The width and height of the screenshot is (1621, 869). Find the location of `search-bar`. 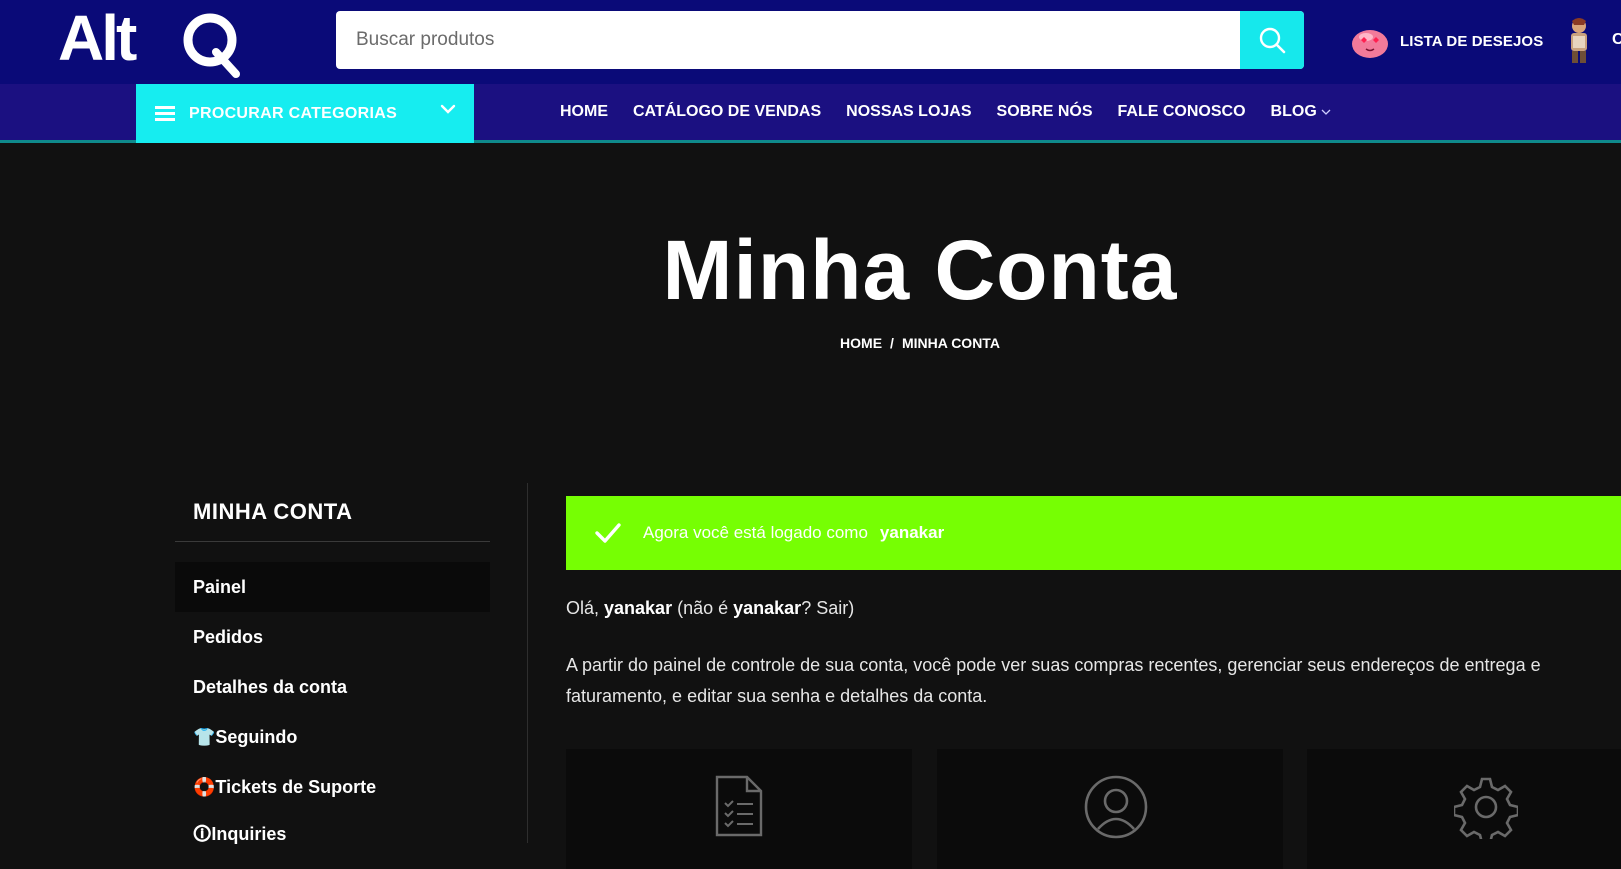

search-bar is located at coordinates (820, 40).